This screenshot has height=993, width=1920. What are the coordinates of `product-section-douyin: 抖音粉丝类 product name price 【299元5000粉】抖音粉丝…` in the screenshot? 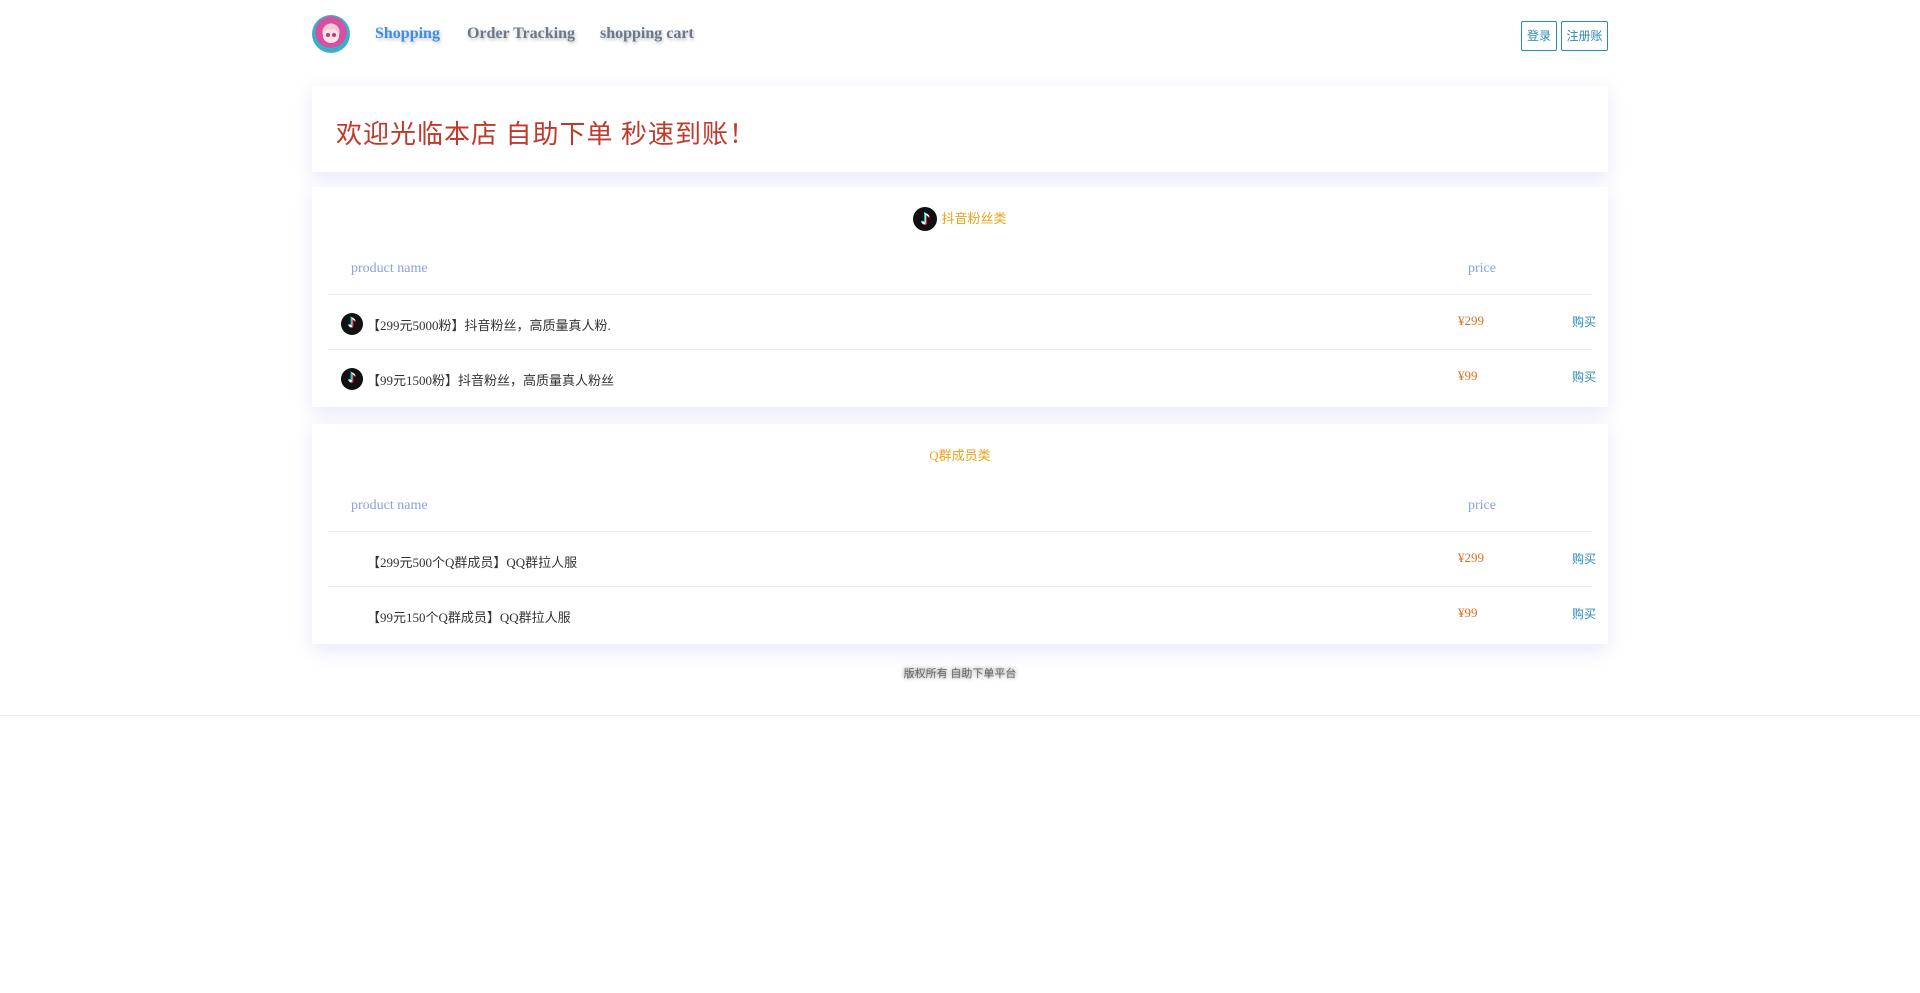 It's located at (960, 297).